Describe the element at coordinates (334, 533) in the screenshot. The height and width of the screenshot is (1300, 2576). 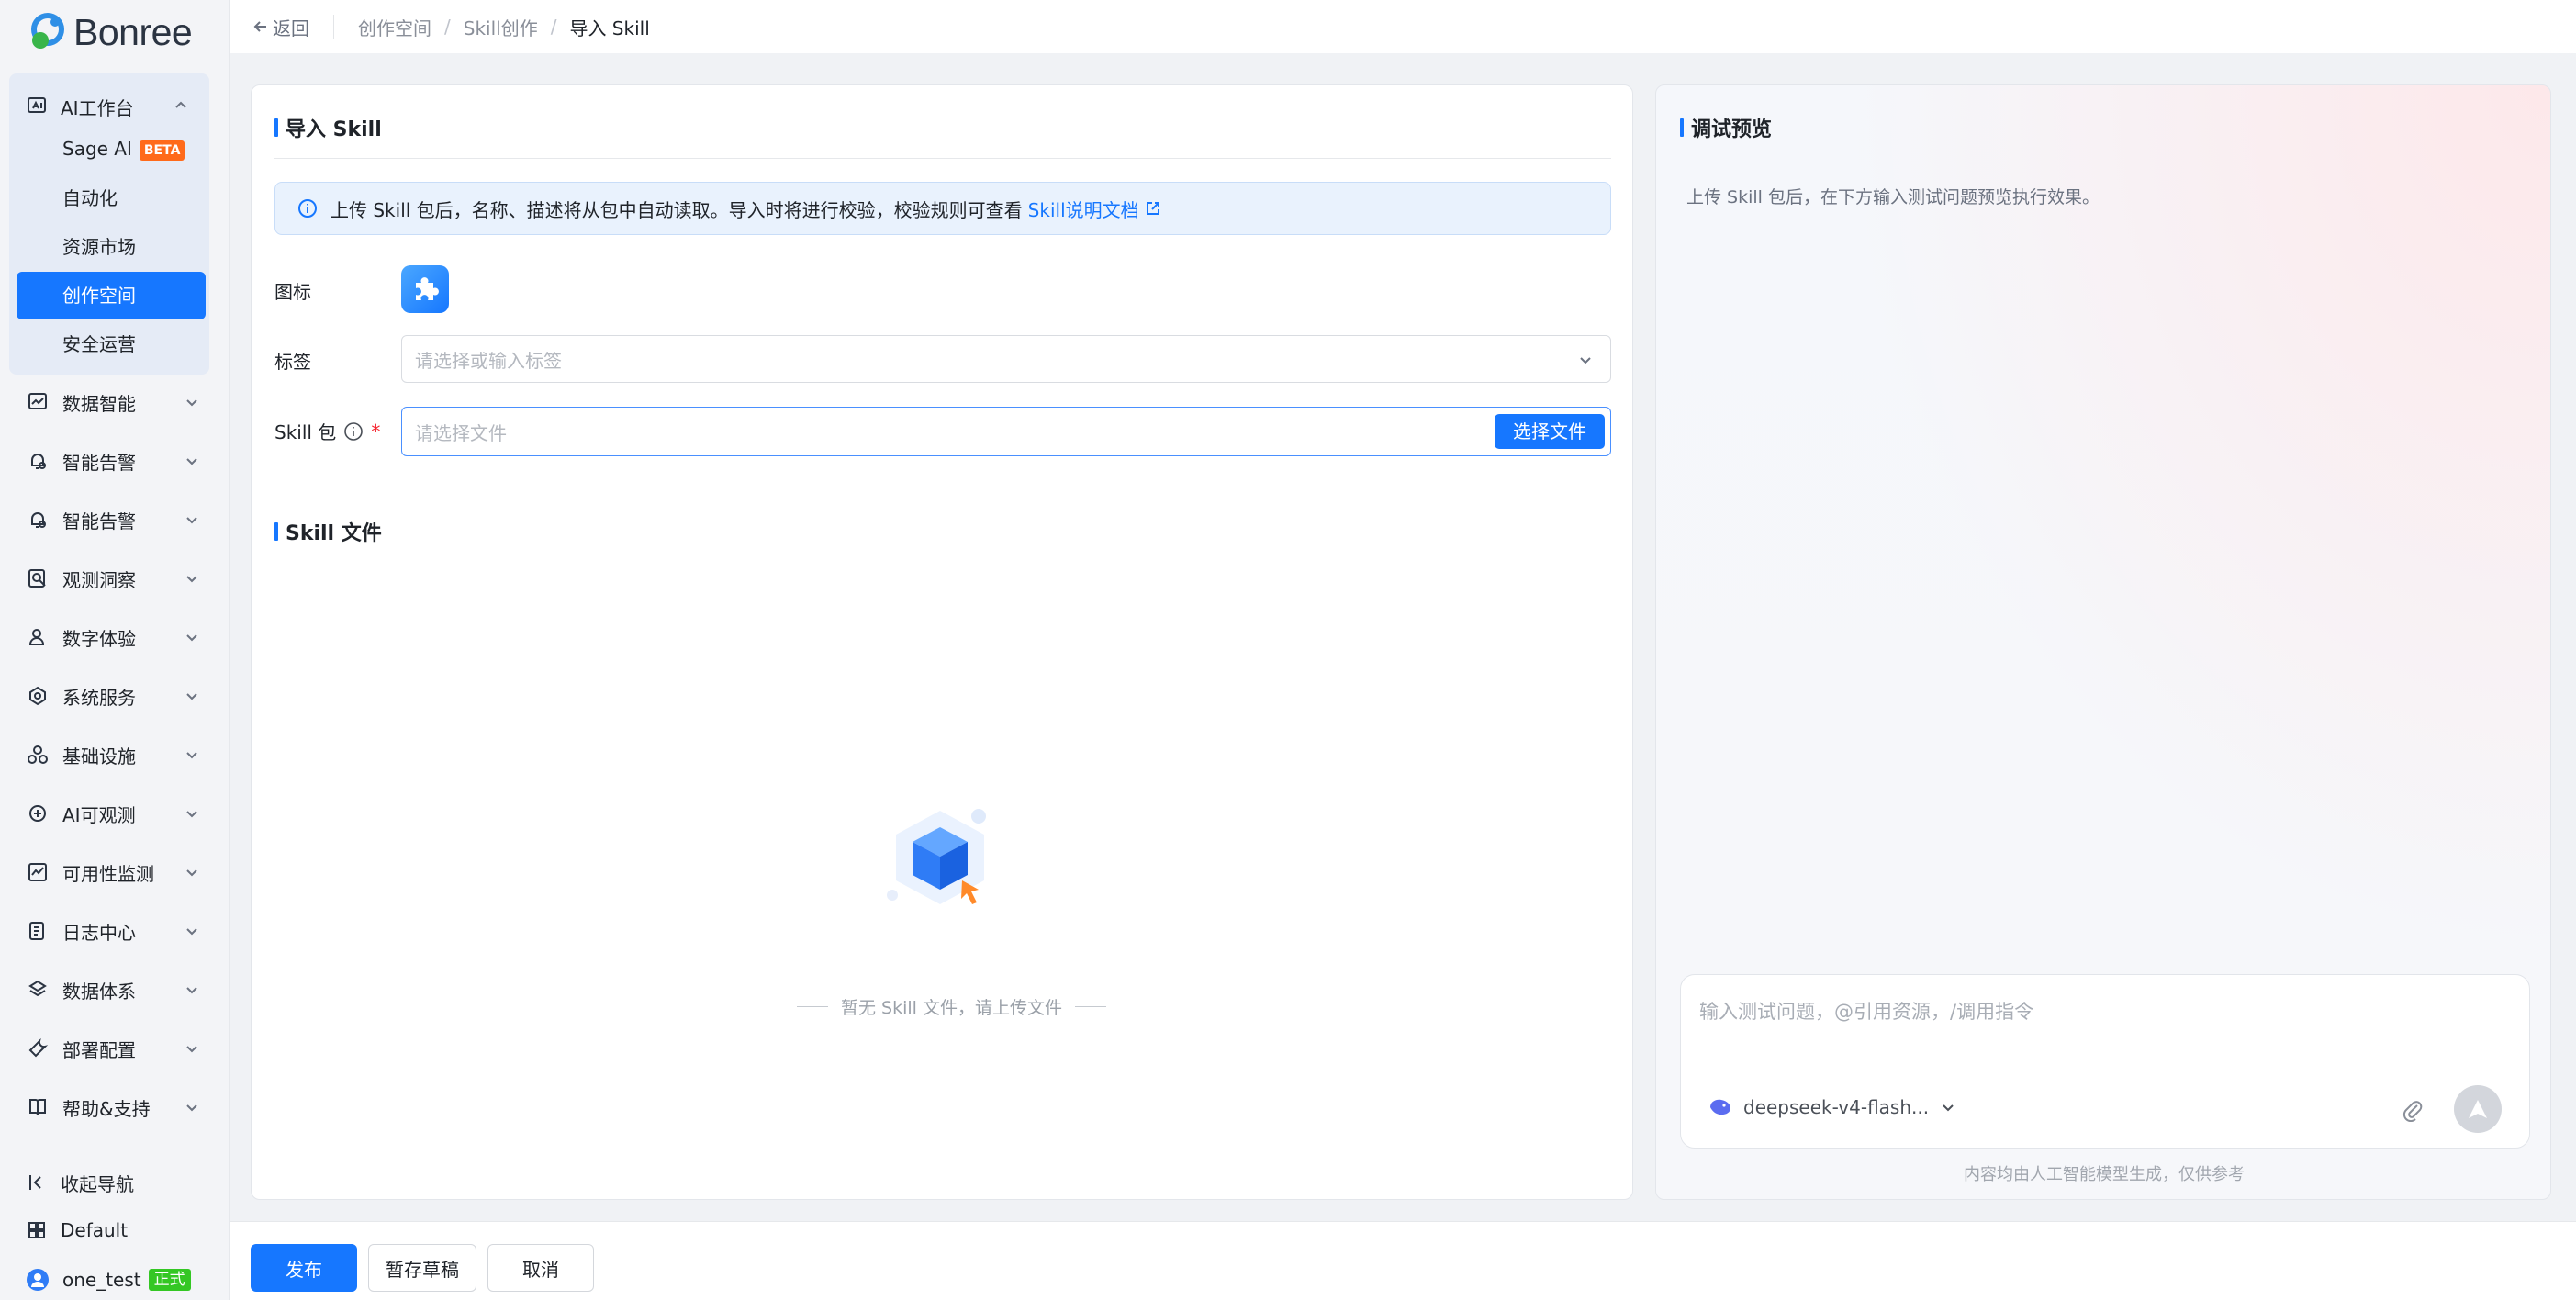
I see `files-title-text: Skill 文件` at that location.